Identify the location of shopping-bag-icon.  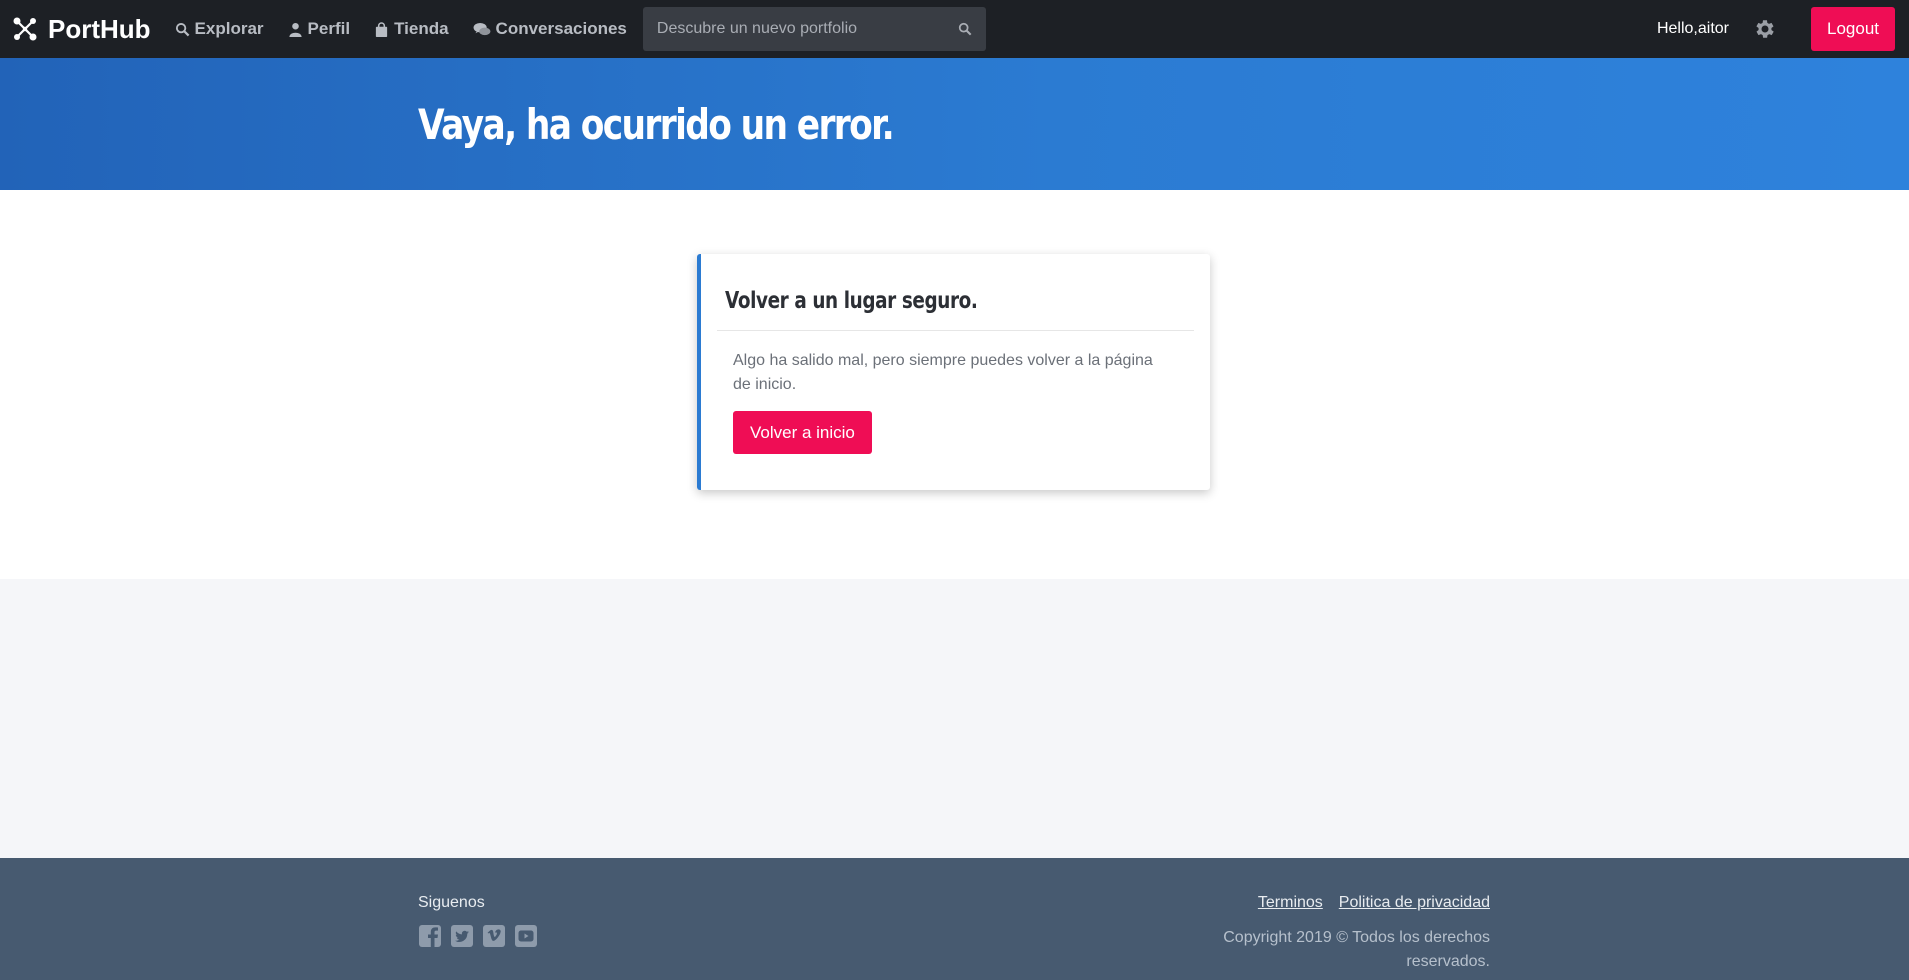
(381, 29).